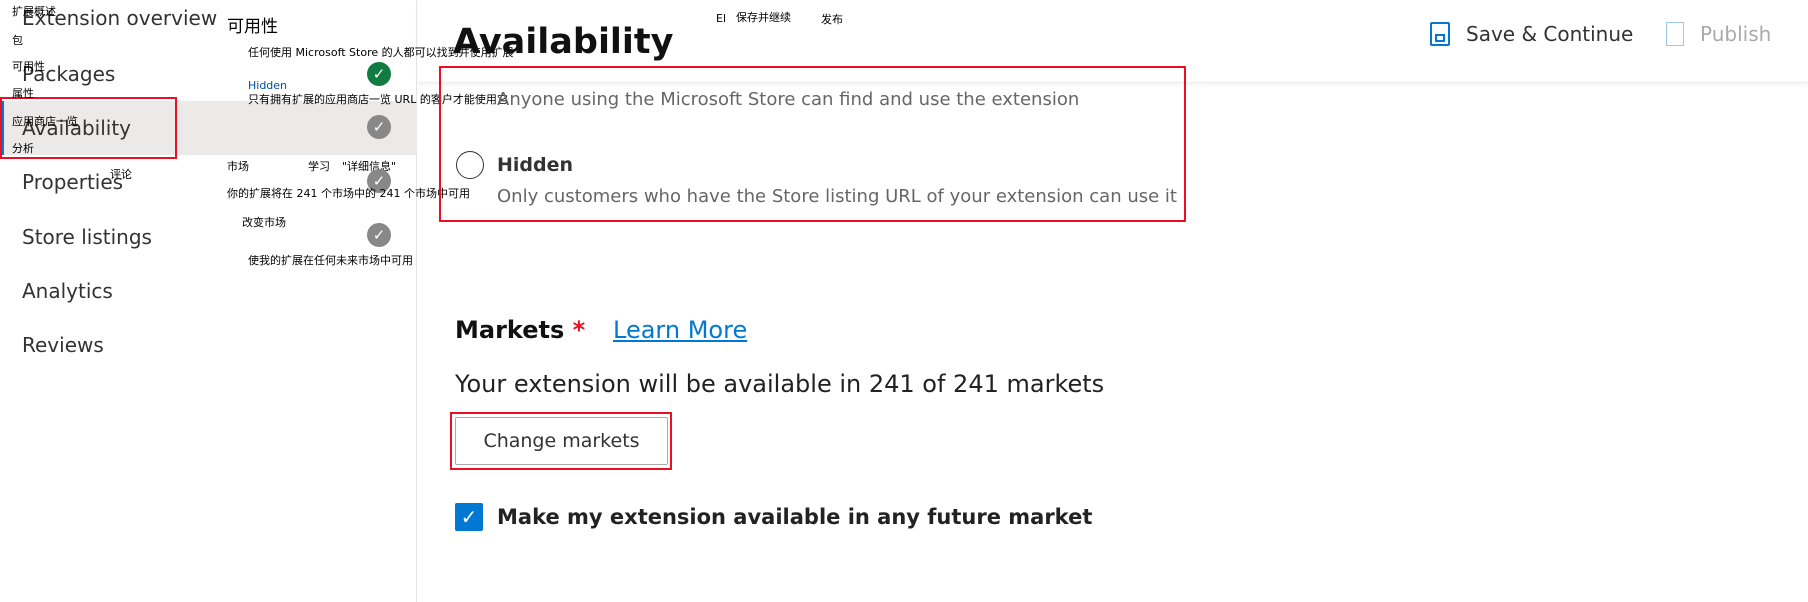 The height and width of the screenshot is (602, 1808). What do you see at coordinates (63, 345) in the screenshot?
I see `sidebar-item-reviews: Reviews` at bounding box center [63, 345].